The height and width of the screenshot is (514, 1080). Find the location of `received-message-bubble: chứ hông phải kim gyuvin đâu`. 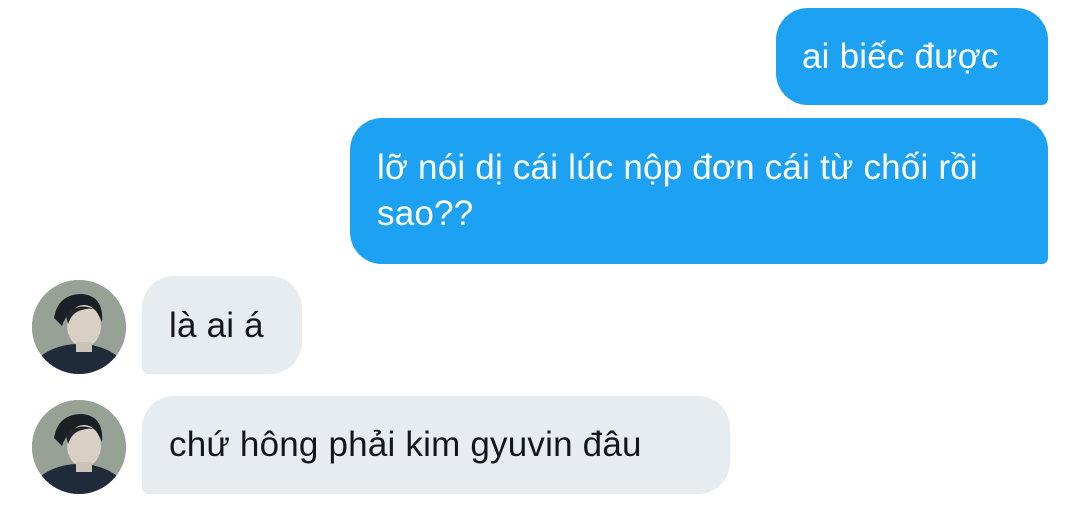

received-message-bubble: chứ hông phải kim gyuvin đâu is located at coordinates (436, 445).